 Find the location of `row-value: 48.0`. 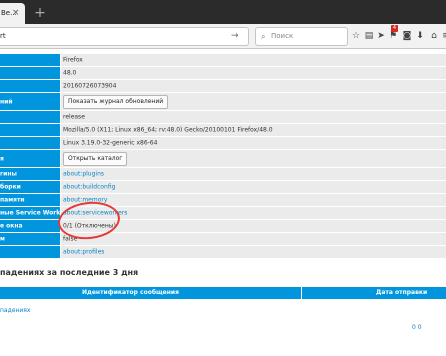

row-value: 48.0 is located at coordinates (253, 73).